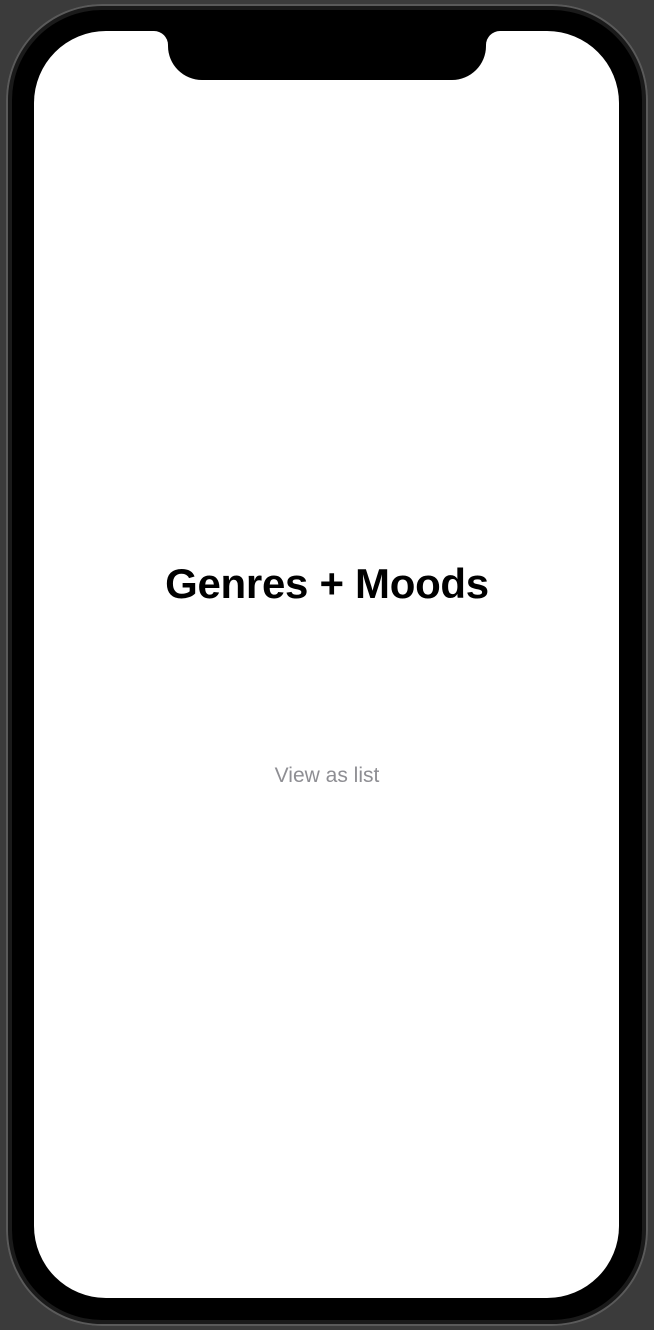 This screenshot has height=1330, width=654. Describe the element at coordinates (327, 776) in the screenshot. I see `view-as-list-button: View as list` at that location.